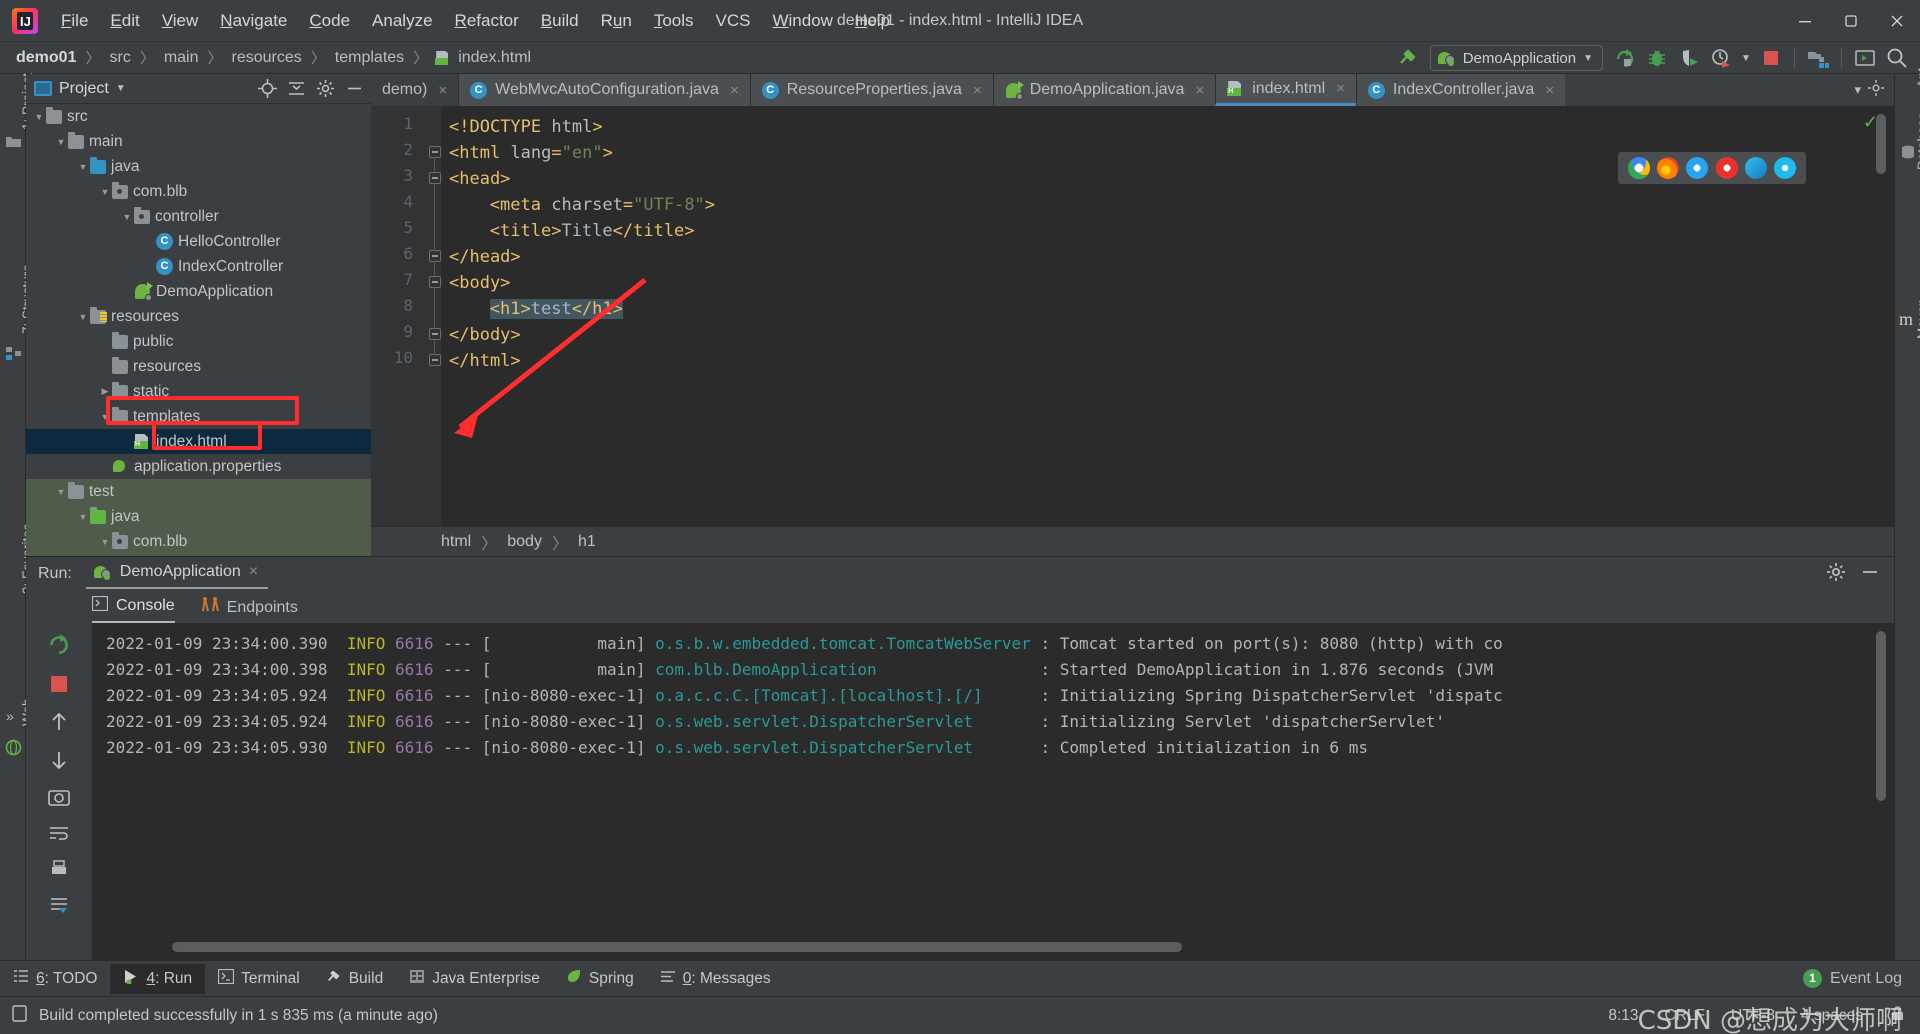 Image resolution: width=1920 pixels, height=1034 pixels. I want to click on breadcrumb-item-index-html: index.html, so click(494, 58).